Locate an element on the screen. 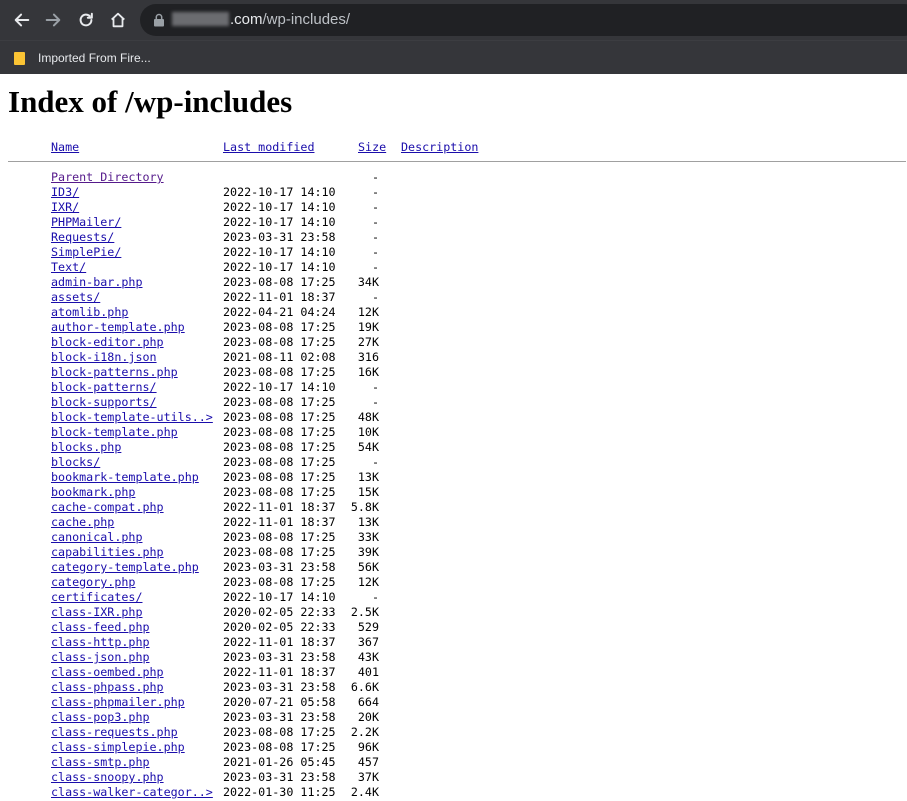 The width and height of the screenshot is (907, 801). file-link: canonical.php is located at coordinates (96, 537).